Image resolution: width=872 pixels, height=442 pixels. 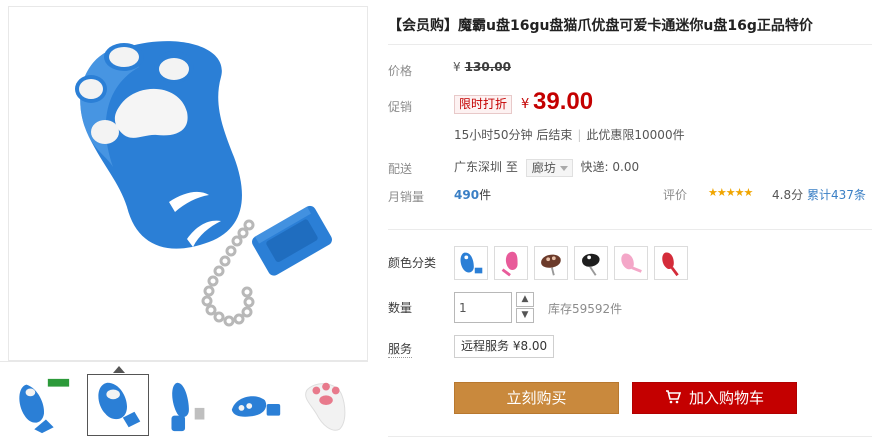 What do you see at coordinates (119, 369) in the screenshot?
I see `active-thumb-caret-icon` at bounding box center [119, 369].